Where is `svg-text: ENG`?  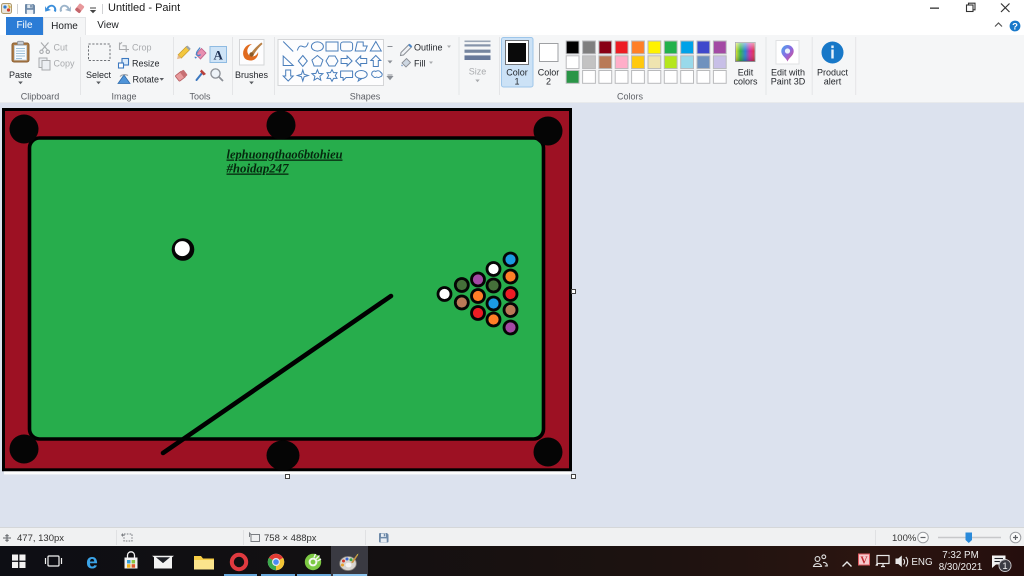 svg-text: ENG is located at coordinates (921, 562).